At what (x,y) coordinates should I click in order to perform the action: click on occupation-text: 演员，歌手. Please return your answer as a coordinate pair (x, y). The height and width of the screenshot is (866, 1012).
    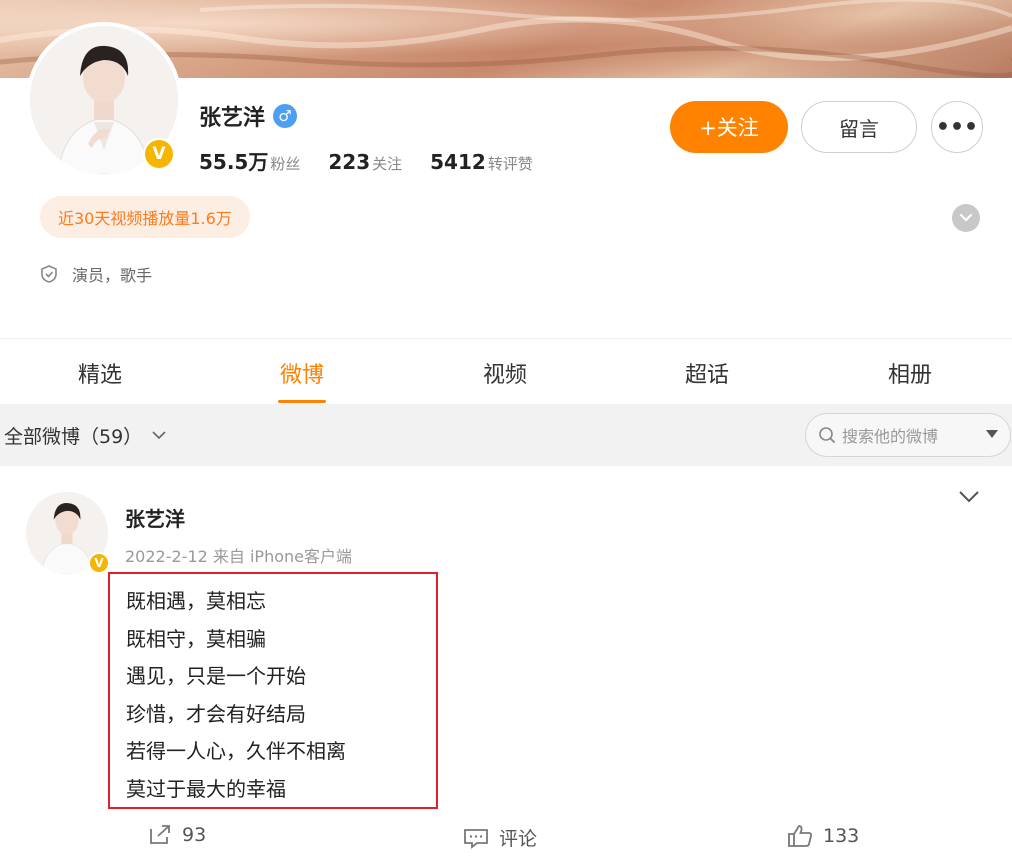
    Looking at the image, I should click on (112, 275).